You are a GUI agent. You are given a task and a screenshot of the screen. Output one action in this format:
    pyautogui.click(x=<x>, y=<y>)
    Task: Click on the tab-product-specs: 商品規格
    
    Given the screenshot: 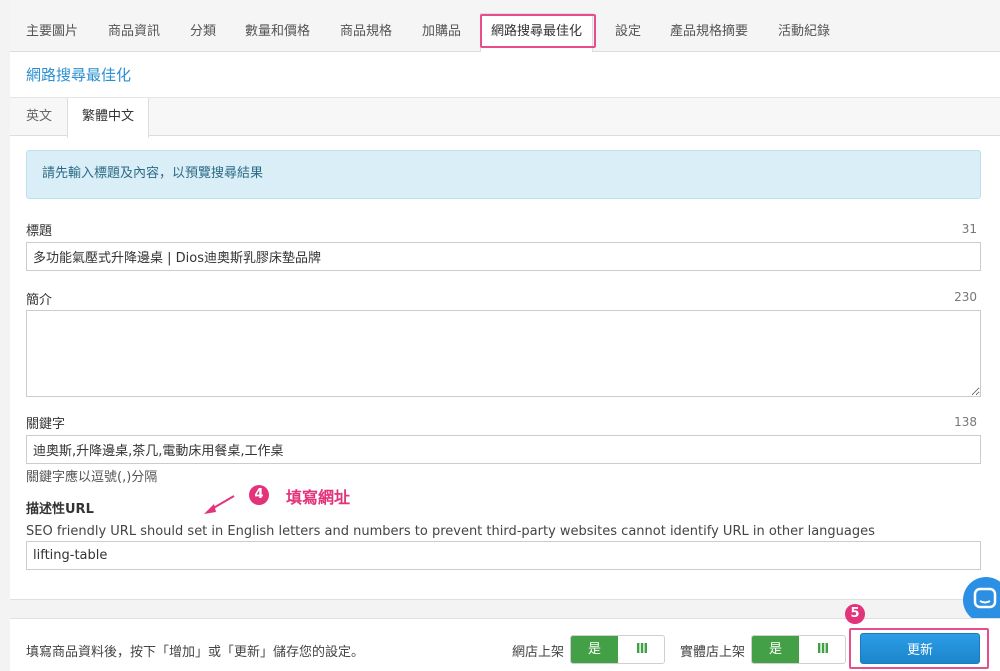 What is the action you would take?
    pyautogui.click(x=366, y=32)
    